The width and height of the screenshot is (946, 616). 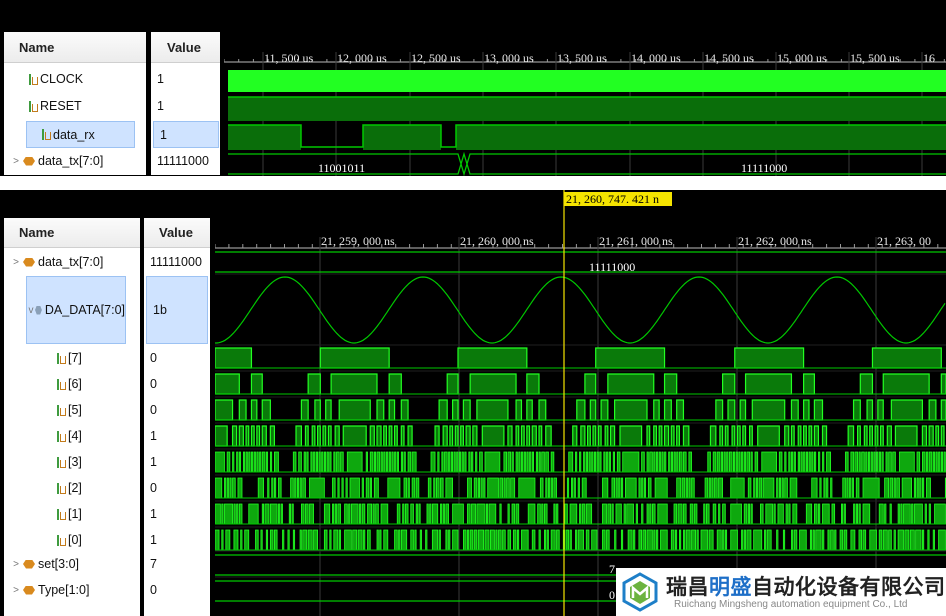 I want to click on company-name-cn: 瑞昌明盛自动化设备有限公司, so click(x=806, y=587).